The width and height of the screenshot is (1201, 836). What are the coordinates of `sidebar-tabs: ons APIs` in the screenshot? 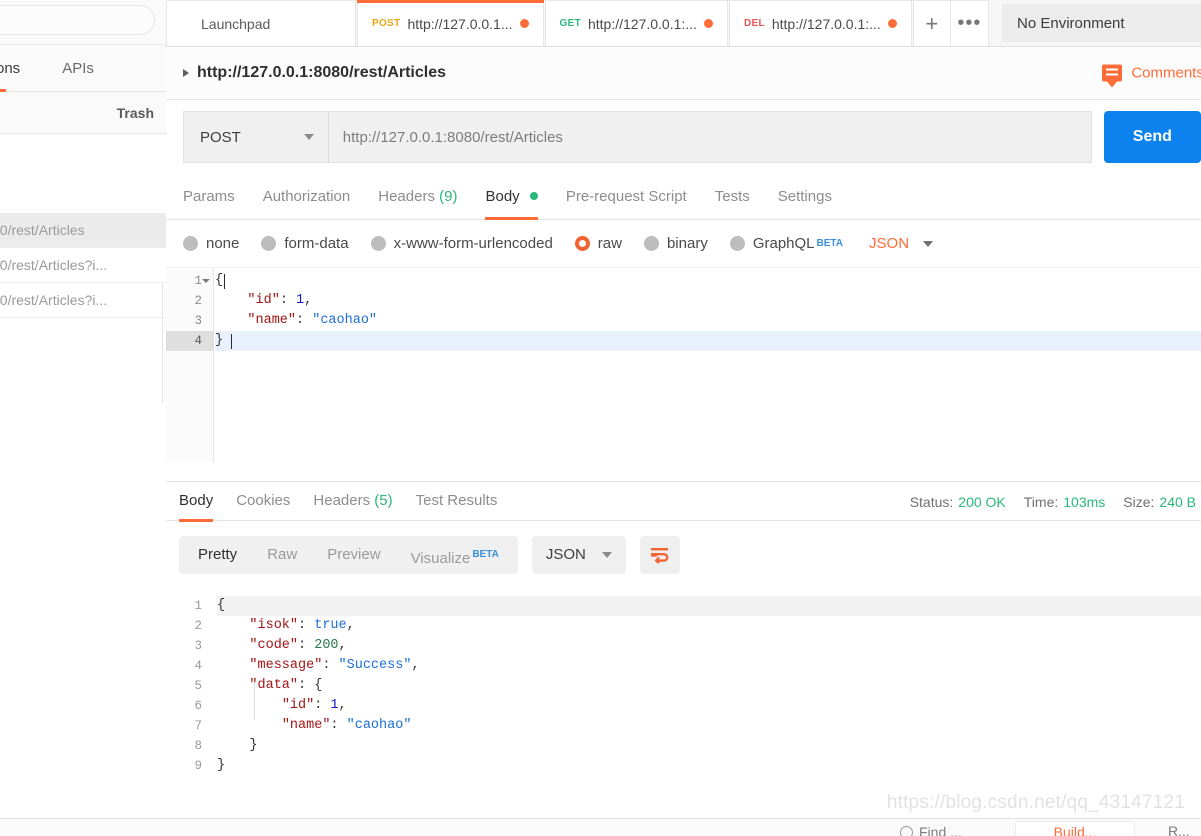 It's located at (83, 69).